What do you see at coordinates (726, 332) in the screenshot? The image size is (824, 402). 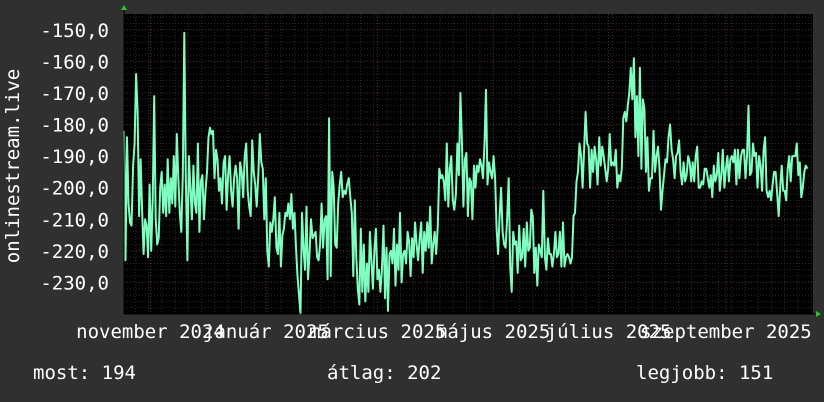 I see `x-tick-label: szeptember 2025` at bounding box center [726, 332].